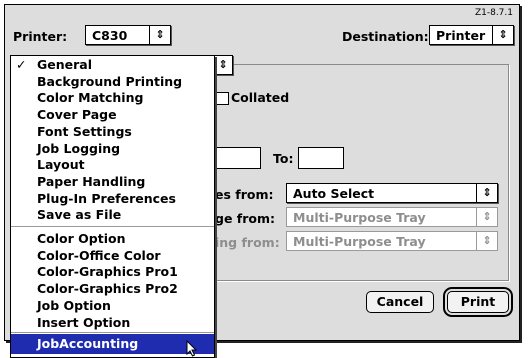 The image size is (530, 358). I want to click on menu-item: Job Logging, so click(112, 149).